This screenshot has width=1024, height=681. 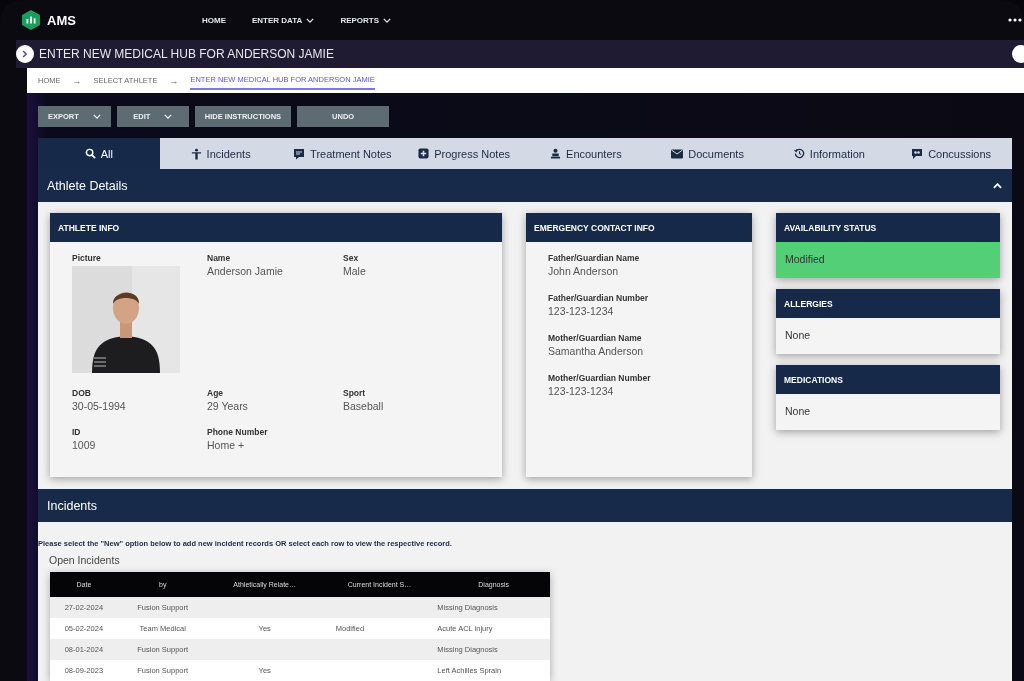 What do you see at coordinates (599, 298) in the screenshot?
I see `field-label: Father/Guardian Number` at bounding box center [599, 298].